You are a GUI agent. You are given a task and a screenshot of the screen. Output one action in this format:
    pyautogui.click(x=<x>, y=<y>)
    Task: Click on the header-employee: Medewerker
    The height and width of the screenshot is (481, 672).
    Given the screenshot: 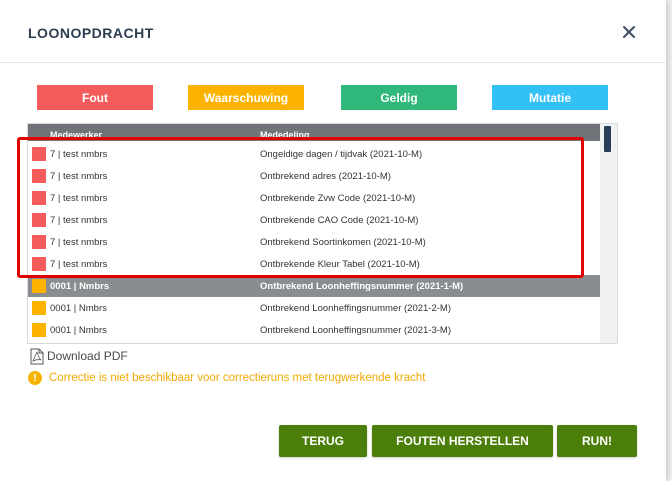 What is the action you would take?
    pyautogui.click(x=76, y=135)
    